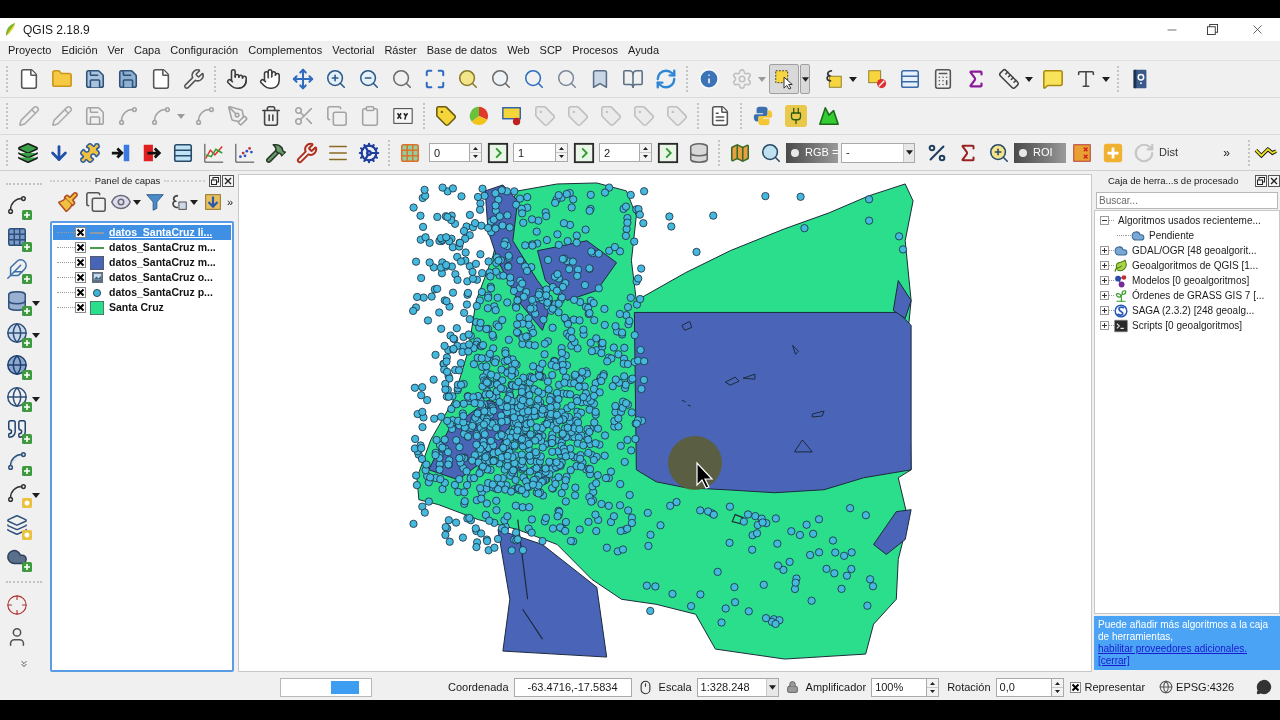  Describe the element at coordinates (1172, 648) in the screenshot. I see `enable-providers-link: habilitar proveedores adicionales.` at that location.